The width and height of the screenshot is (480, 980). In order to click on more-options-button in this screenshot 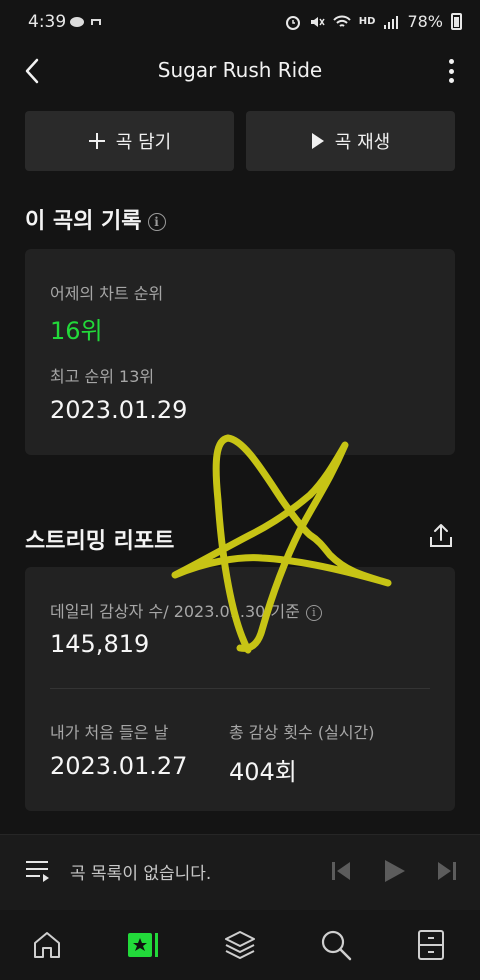, I will do `click(451, 71)`.